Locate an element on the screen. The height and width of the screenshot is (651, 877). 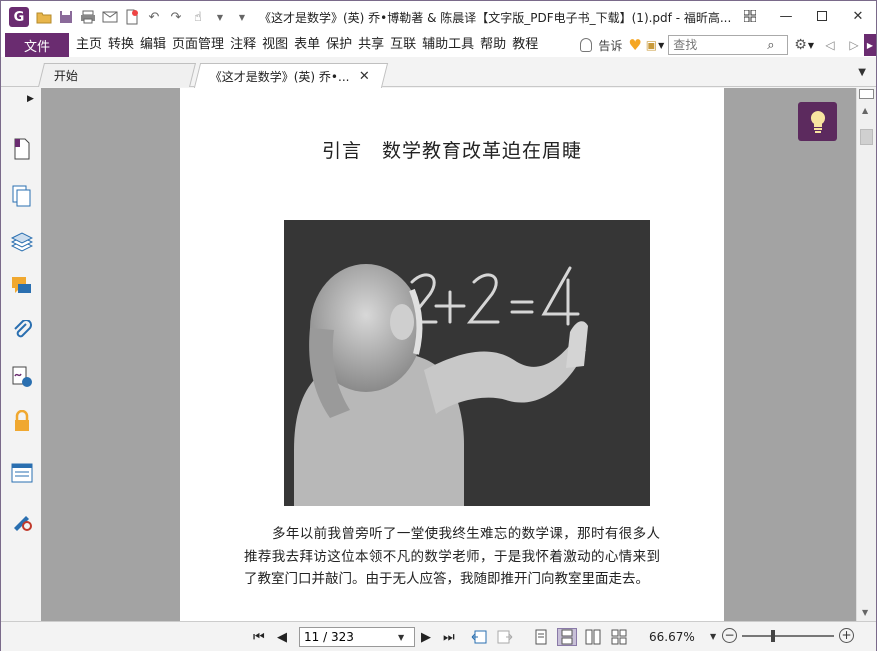
menu-form: 表单 is located at coordinates (307, 45).